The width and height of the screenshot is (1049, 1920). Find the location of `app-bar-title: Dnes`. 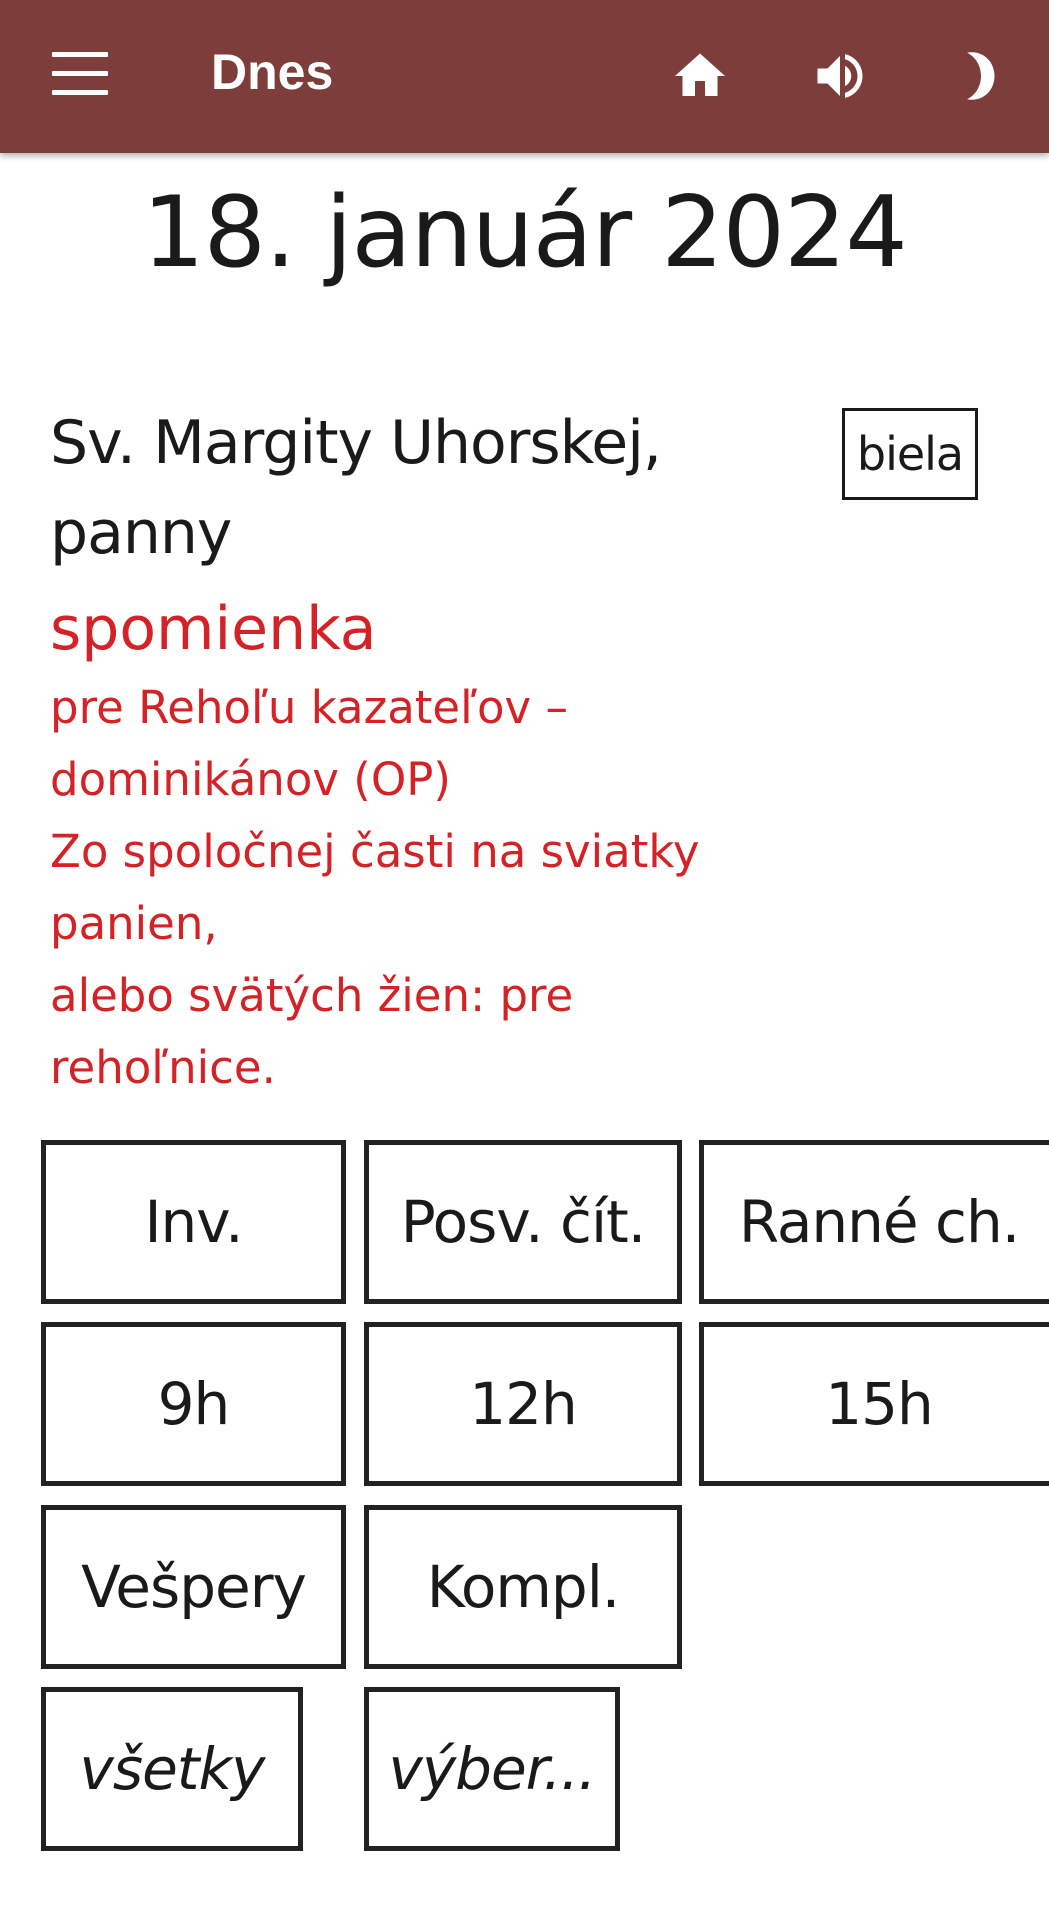

app-bar-title: Dnes is located at coordinates (272, 72).